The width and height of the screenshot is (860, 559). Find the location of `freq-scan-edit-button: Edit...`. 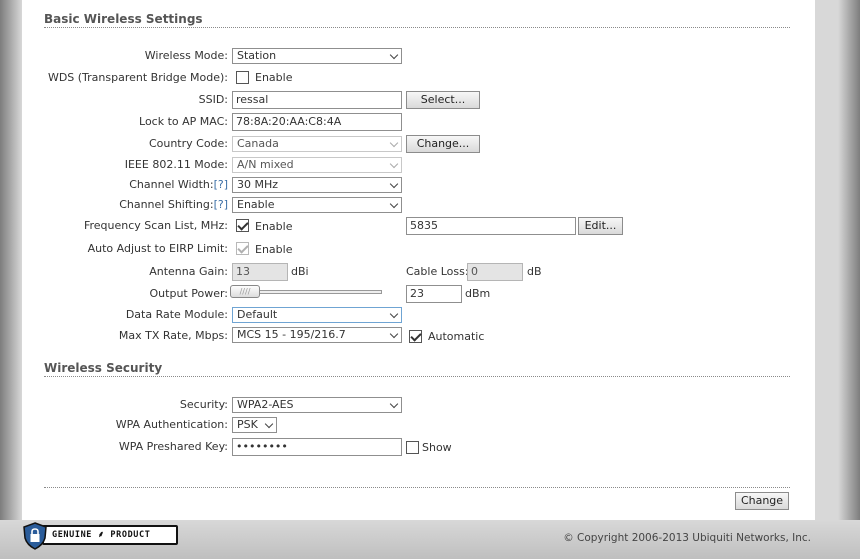

freq-scan-edit-button: Edit... is located at coordinates (600, 226).